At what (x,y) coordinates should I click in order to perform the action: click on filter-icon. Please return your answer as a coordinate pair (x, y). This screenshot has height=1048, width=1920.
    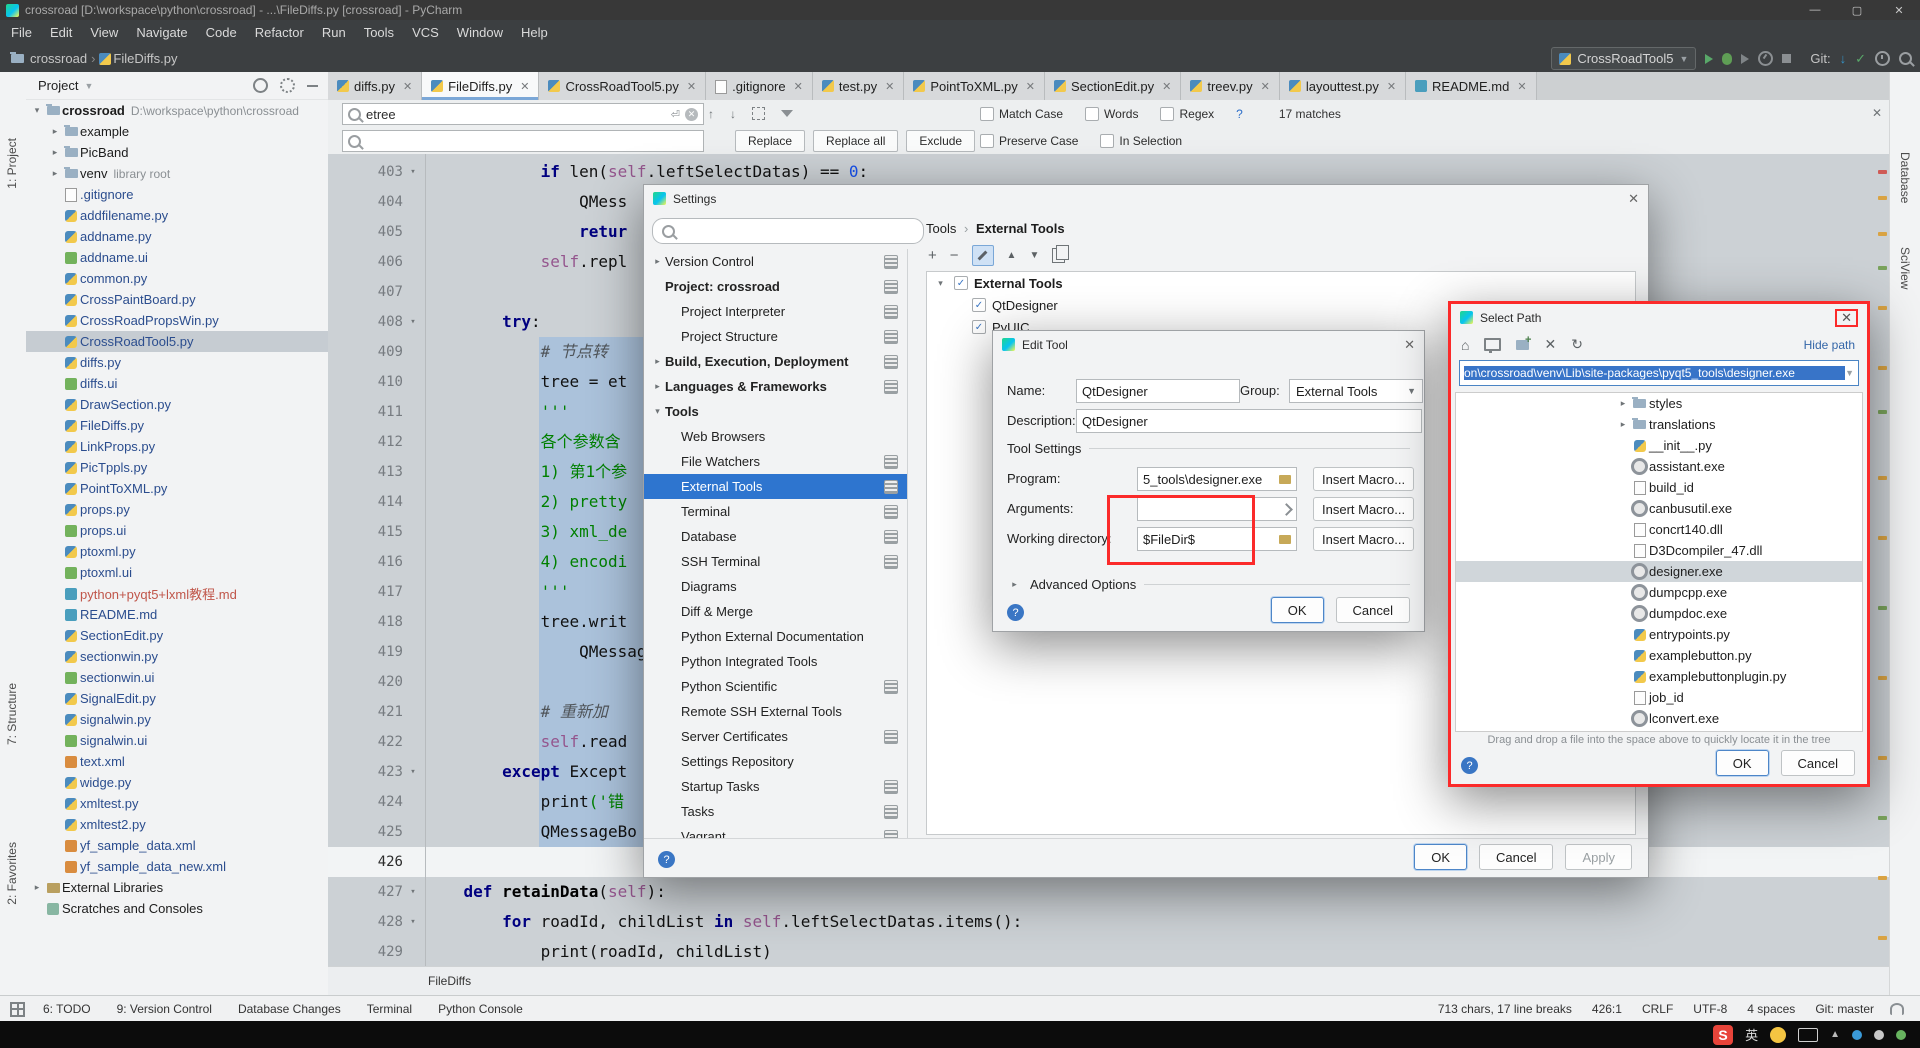
    Looking at the image, I should click on (787, 113).